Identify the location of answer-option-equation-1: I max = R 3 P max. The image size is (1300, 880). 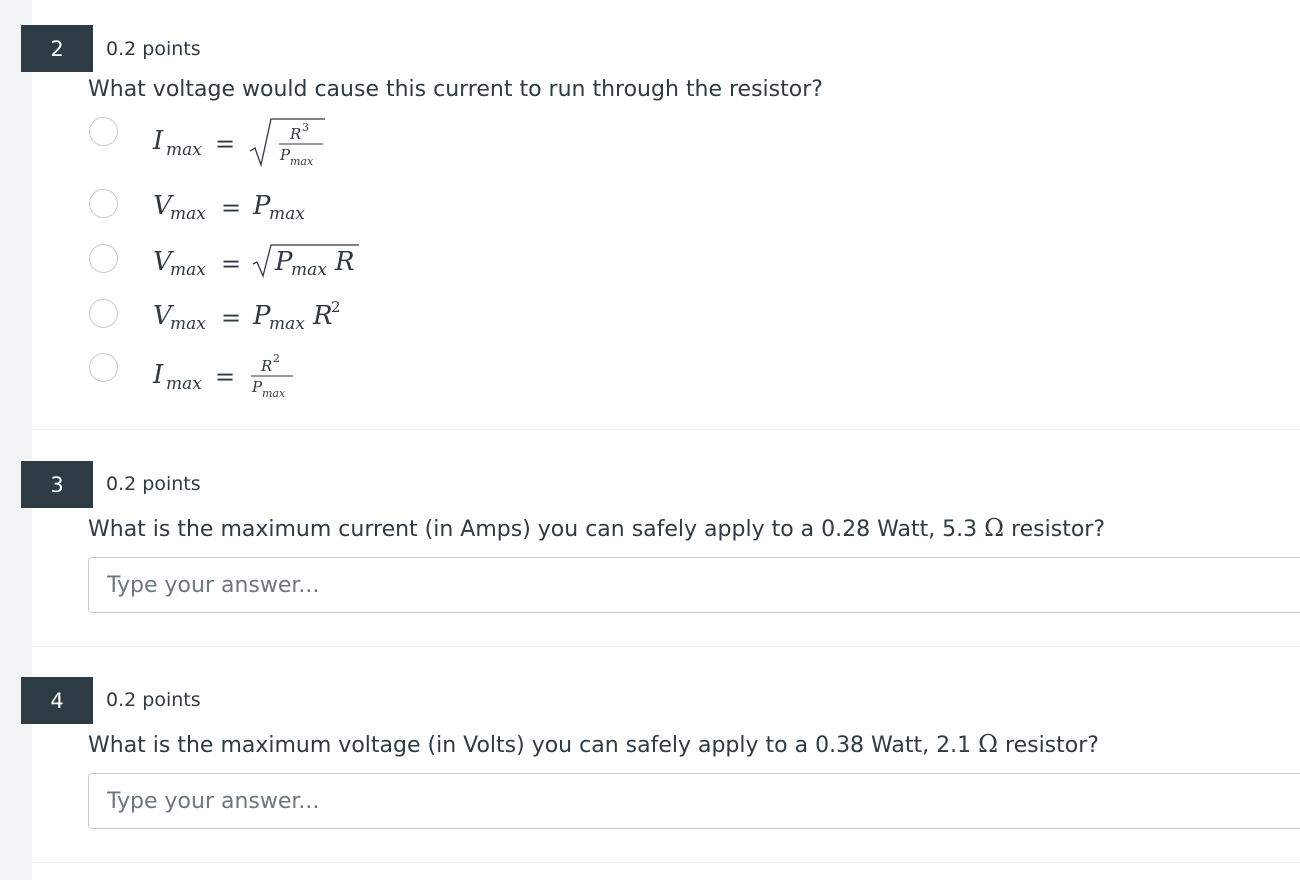
(252, 144).